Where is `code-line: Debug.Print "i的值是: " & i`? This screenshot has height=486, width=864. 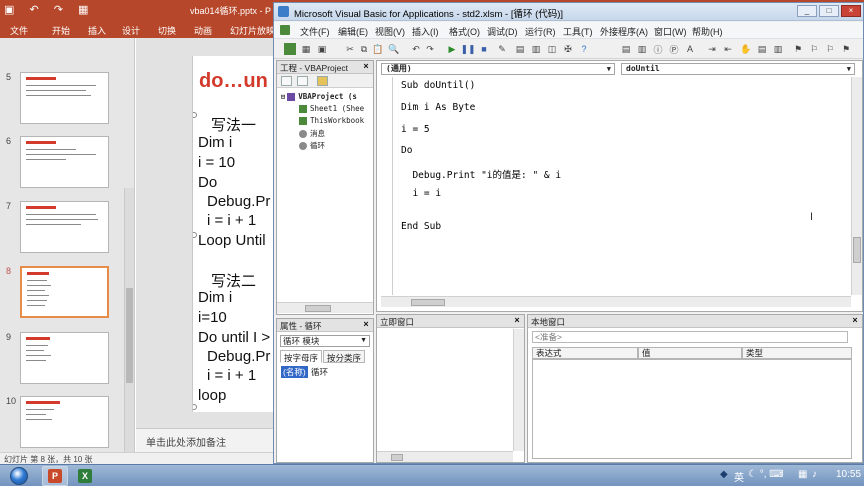 code-line: Debug.Print "i的值是: " & i is located at coordinates (481, 174).